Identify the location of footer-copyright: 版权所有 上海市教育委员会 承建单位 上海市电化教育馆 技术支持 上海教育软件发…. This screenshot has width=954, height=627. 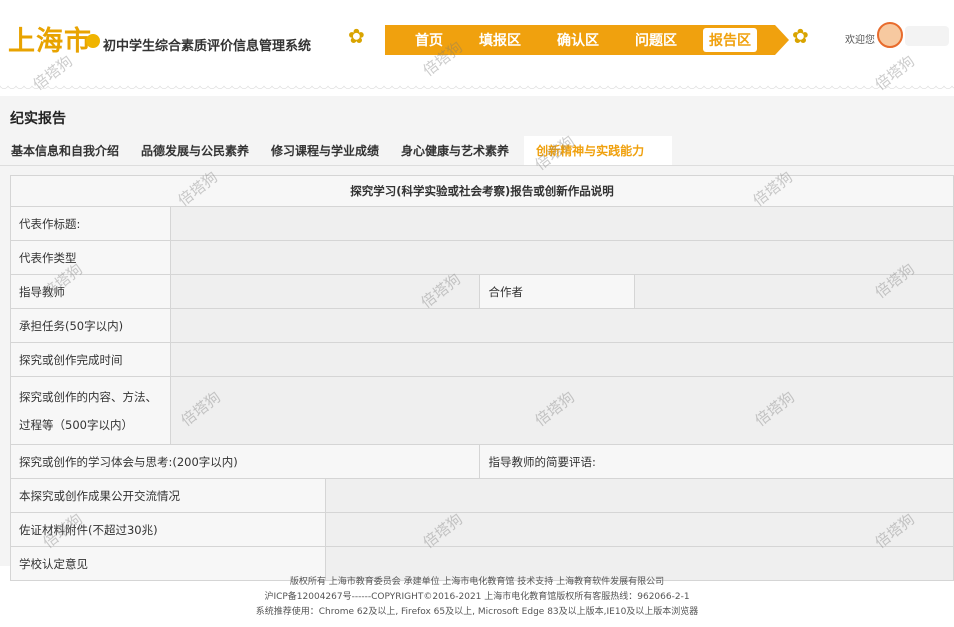
(477, 582).